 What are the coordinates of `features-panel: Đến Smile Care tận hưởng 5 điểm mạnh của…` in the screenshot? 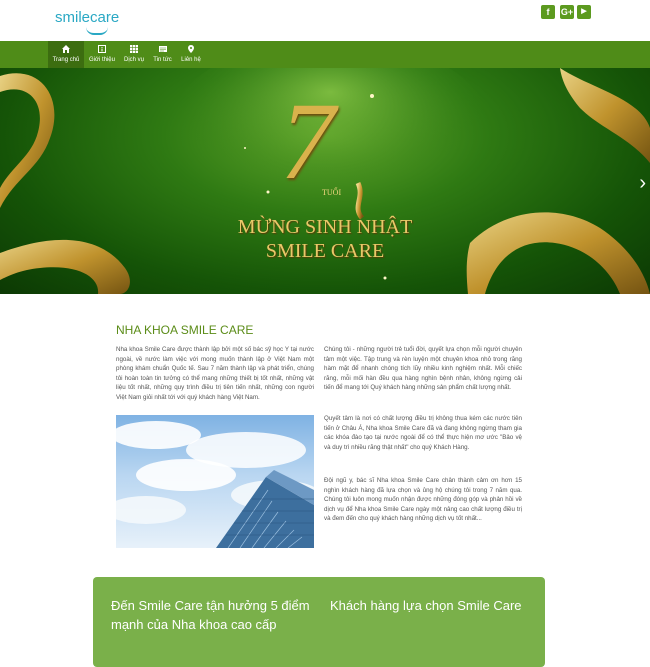 It's located at (319, 622).